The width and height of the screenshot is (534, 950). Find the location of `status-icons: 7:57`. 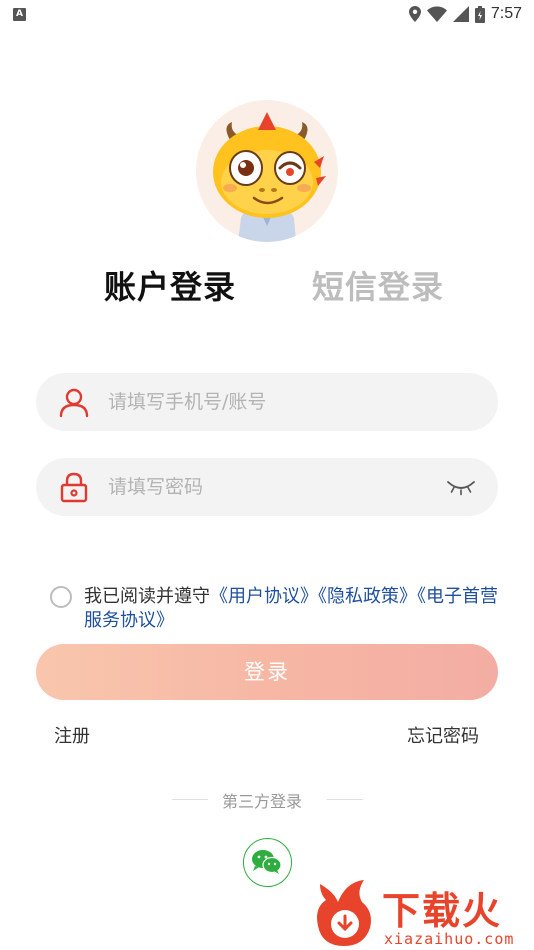

status-icons: 7:57 is located at coordinates (465, 14).